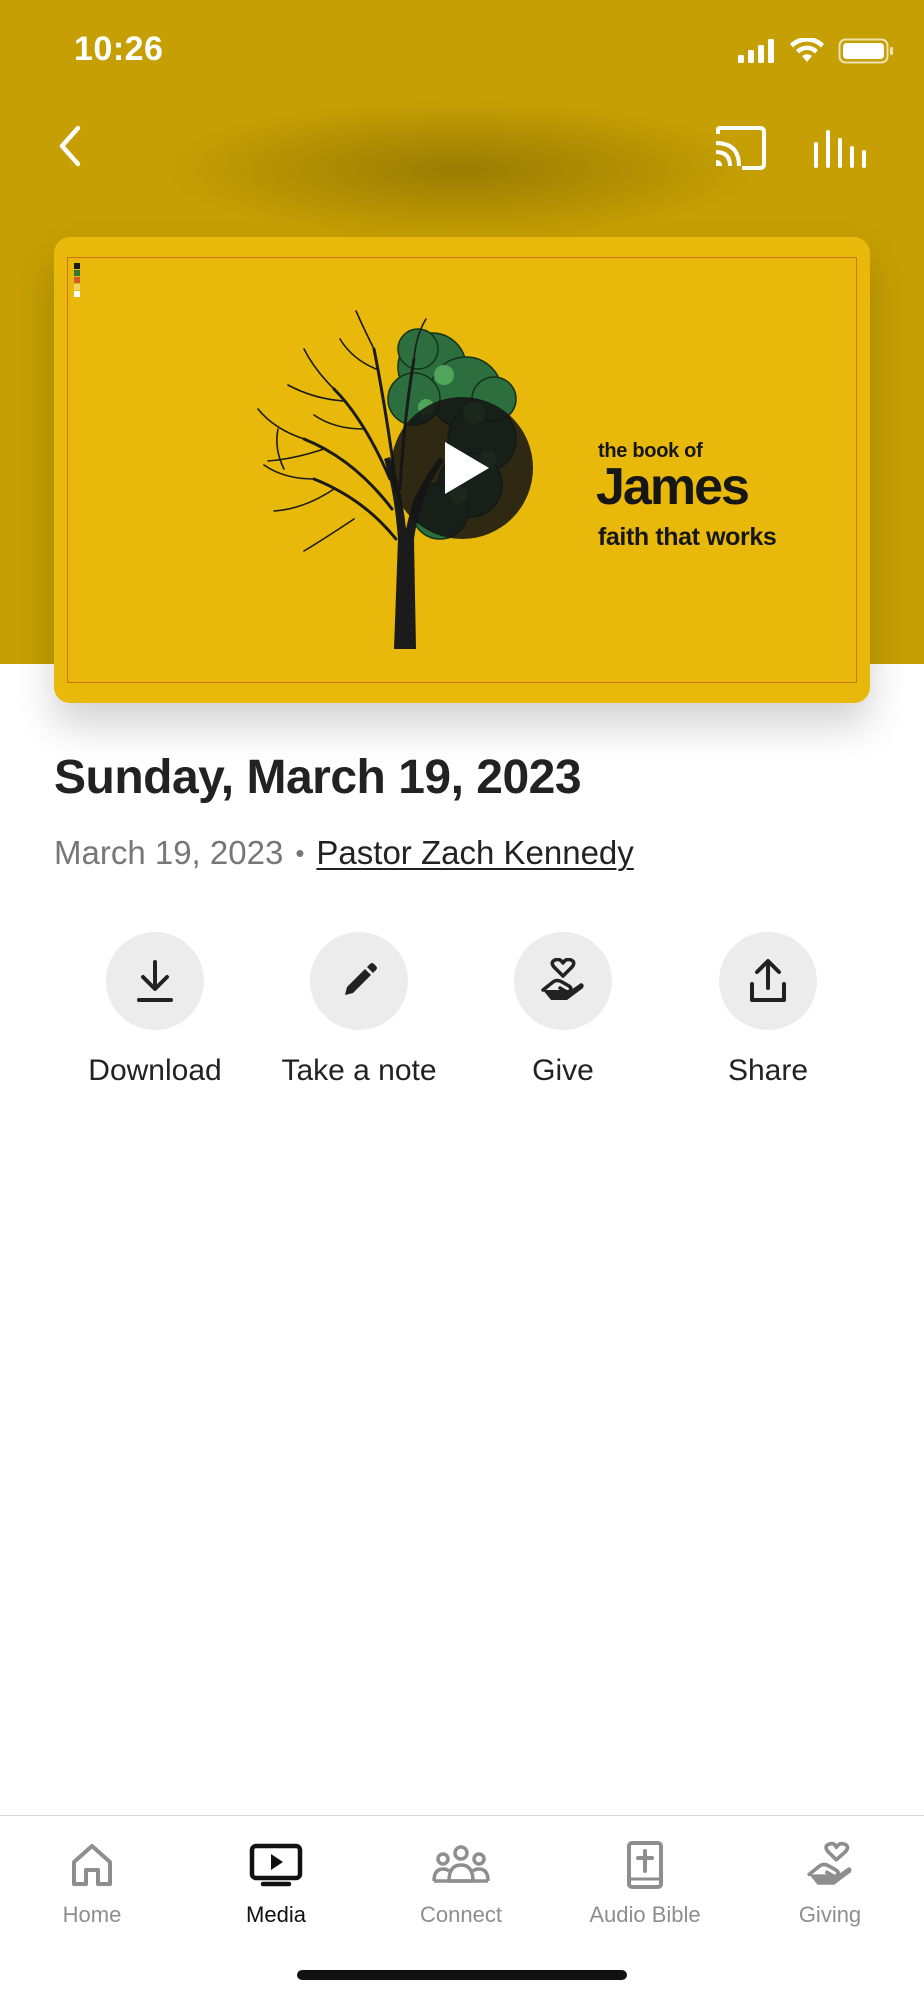 Image resolution: width=924 pixels, height=2000 pixels. I want to click on share-button: Share, so click(768, 1010).